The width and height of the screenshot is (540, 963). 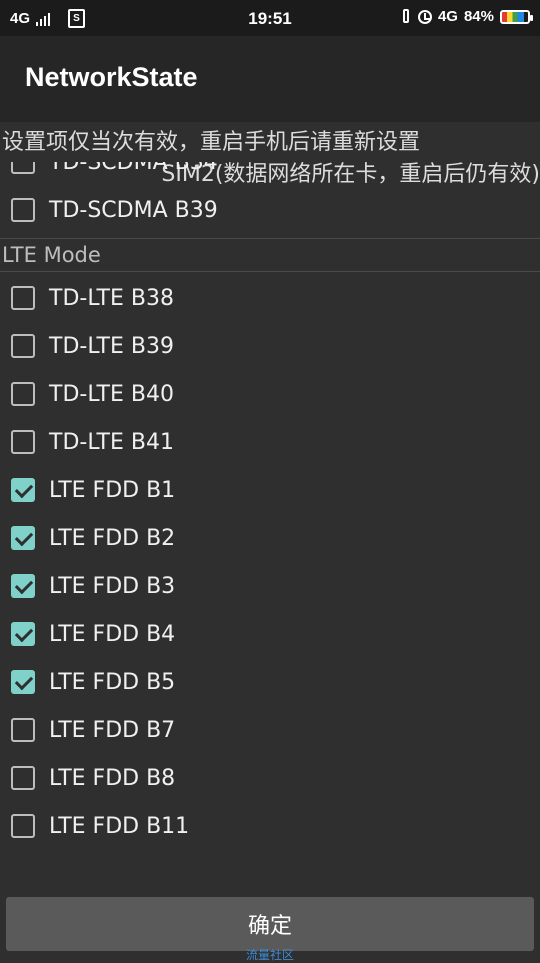 What do you see at coordinates (406, 16) in the screenshot?
I see `vibrate-icon` at bounding box center [406, 16].